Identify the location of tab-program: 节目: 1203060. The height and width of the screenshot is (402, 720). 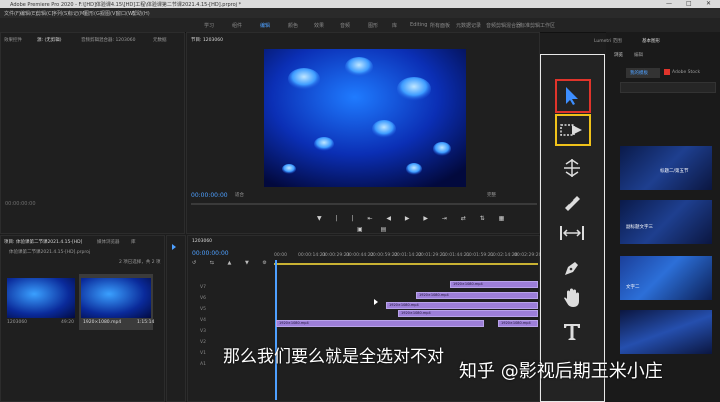
(207, 40).